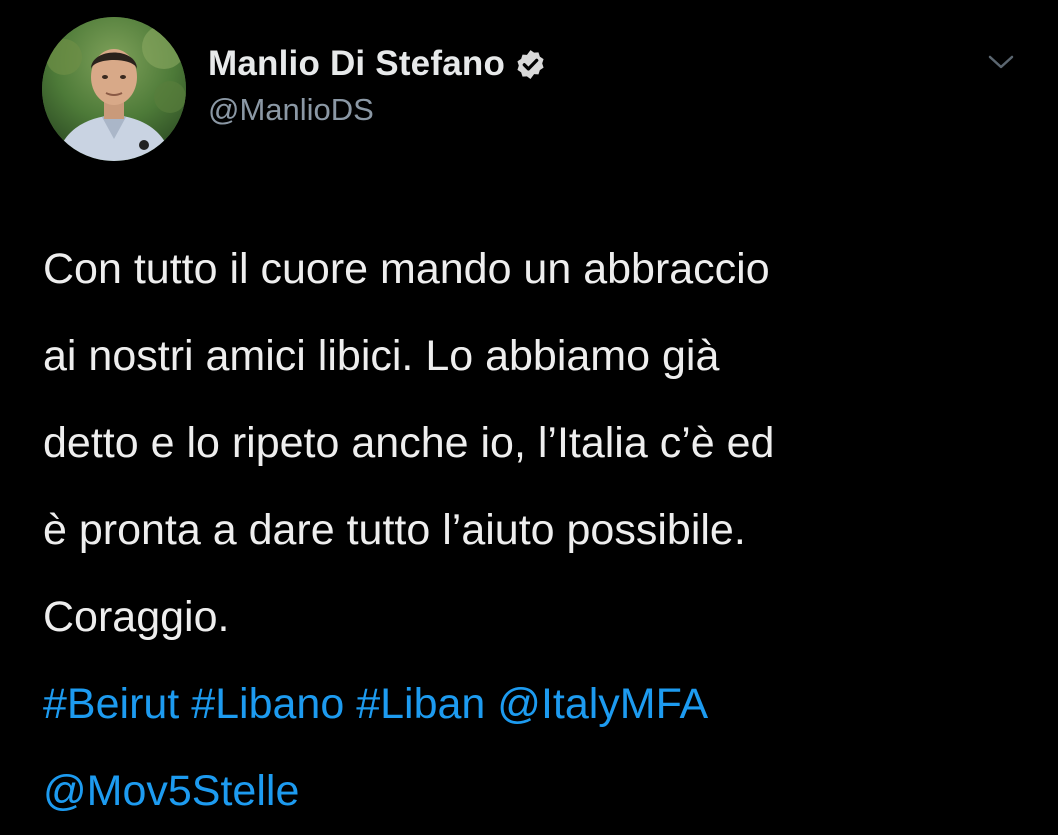 The width and height of the screenshot is (1058, 835). Describe the element at coordinates (1001, 62) in the screenshot. I see `chevron-down-icon` at that location.